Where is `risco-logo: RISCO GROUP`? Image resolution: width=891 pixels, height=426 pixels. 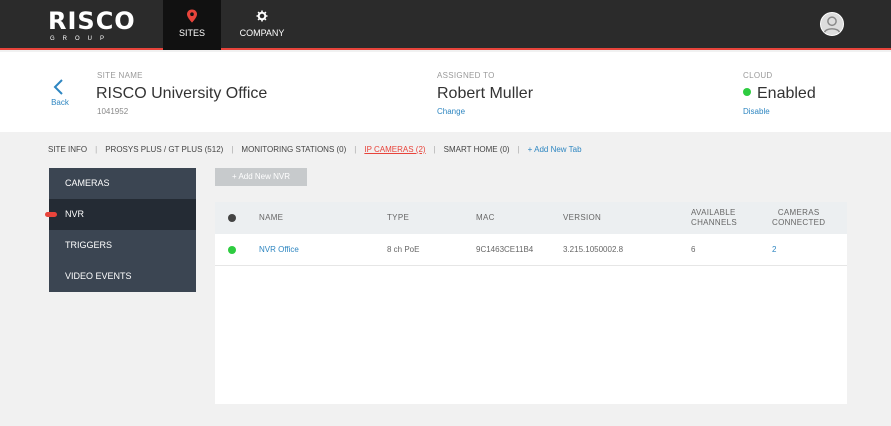
risco-logo: RISCO GROUP is located at coordinates (91, 26).